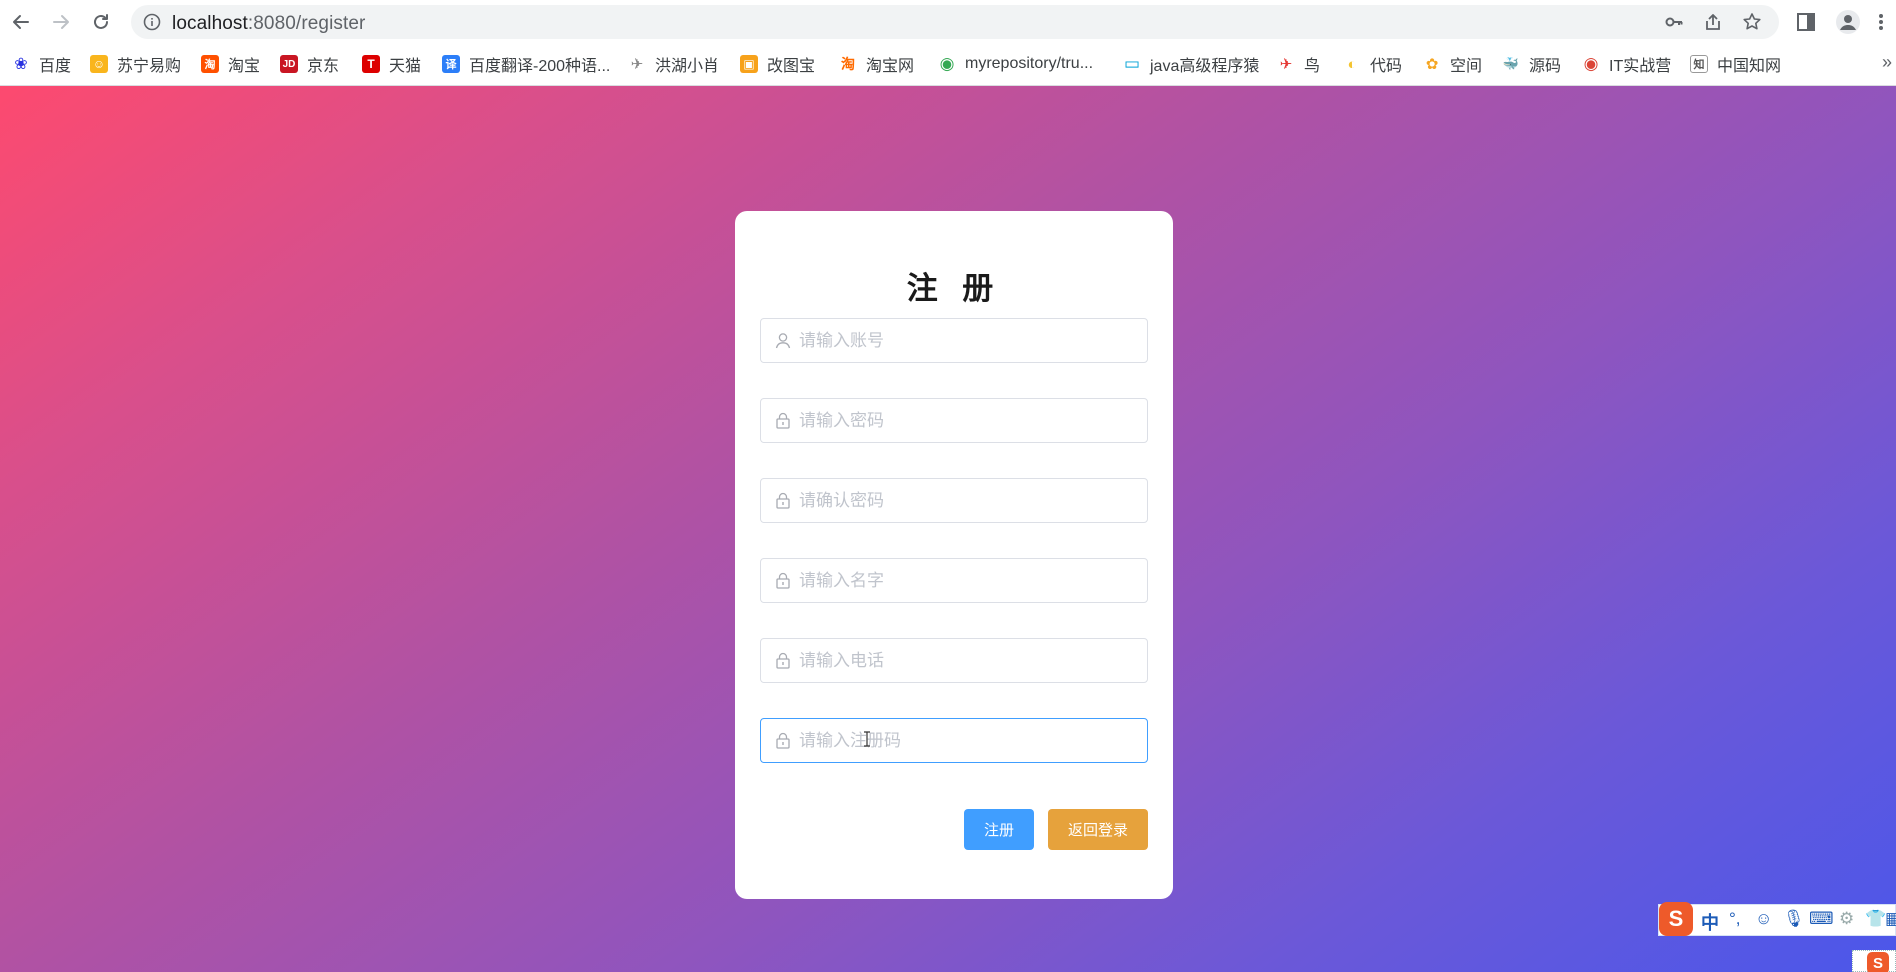 The height and width of the screenshot is (972, 1896). I want to click on url-text: localhost:8080/register, so click(268, 24).